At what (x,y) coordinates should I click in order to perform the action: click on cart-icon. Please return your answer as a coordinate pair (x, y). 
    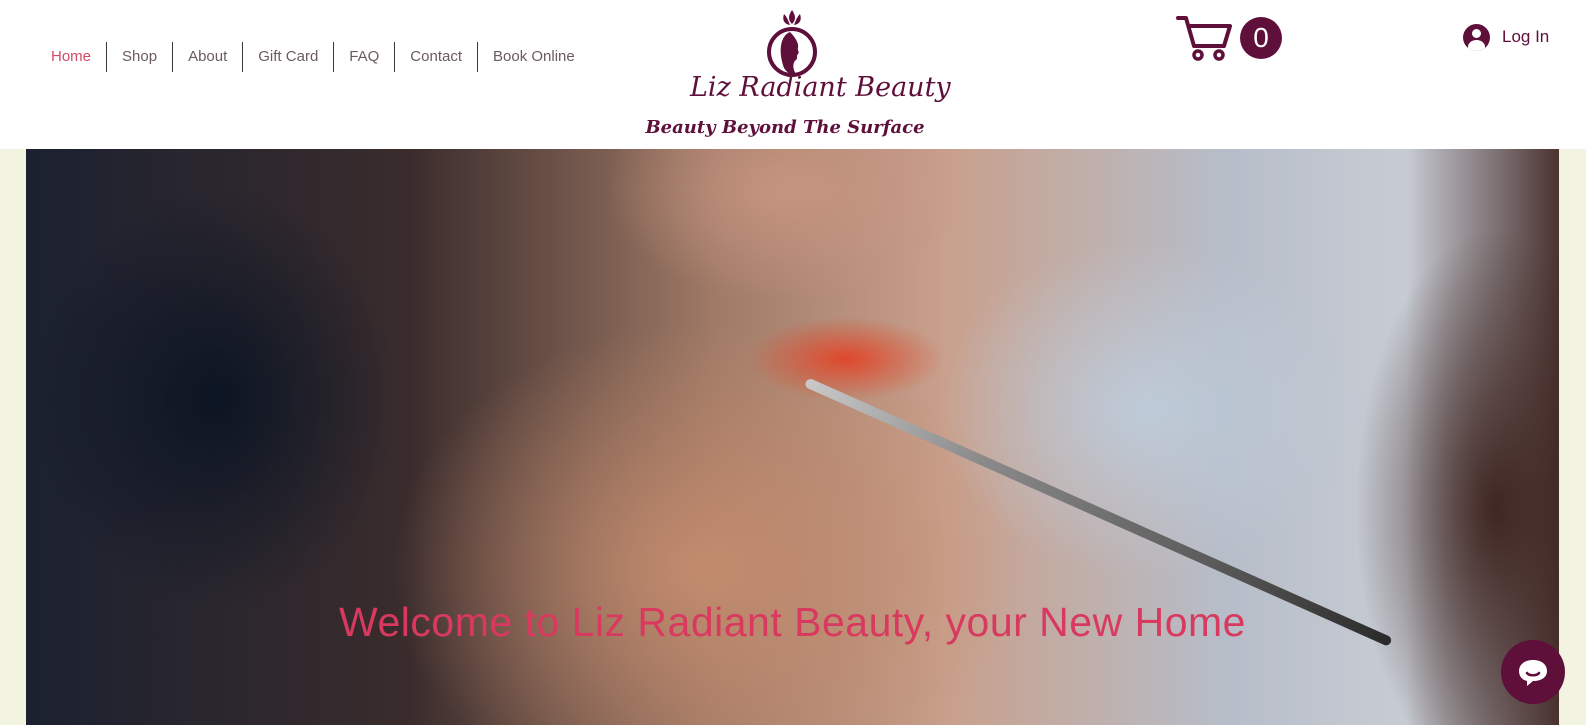
    Looking at the image, I should click on (1204, 38).